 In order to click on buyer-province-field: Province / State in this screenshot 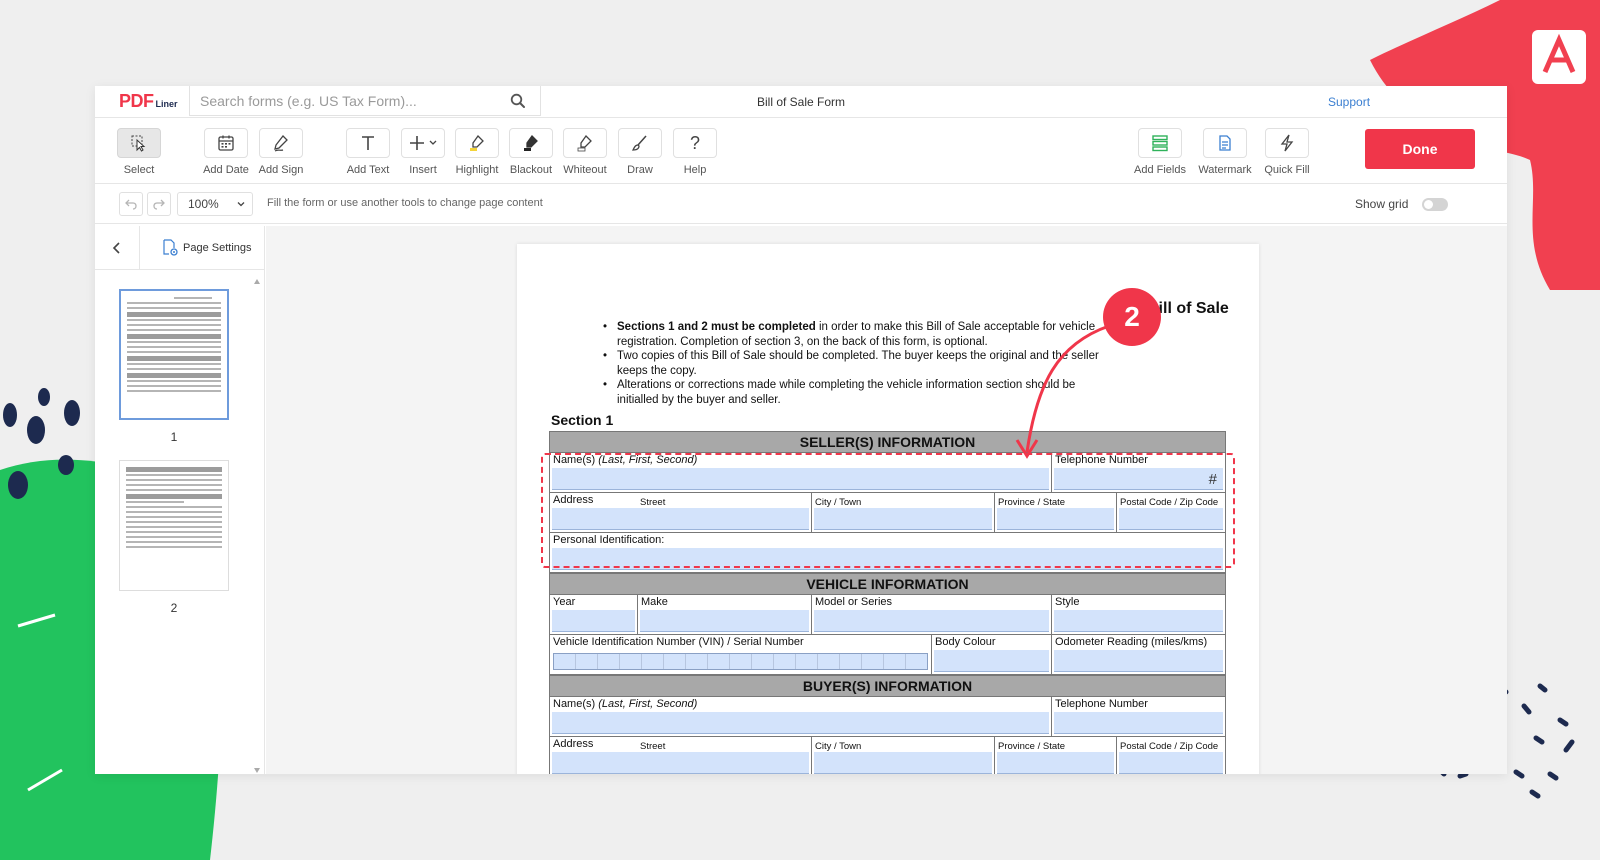, I will do `click(1056, 755)`.